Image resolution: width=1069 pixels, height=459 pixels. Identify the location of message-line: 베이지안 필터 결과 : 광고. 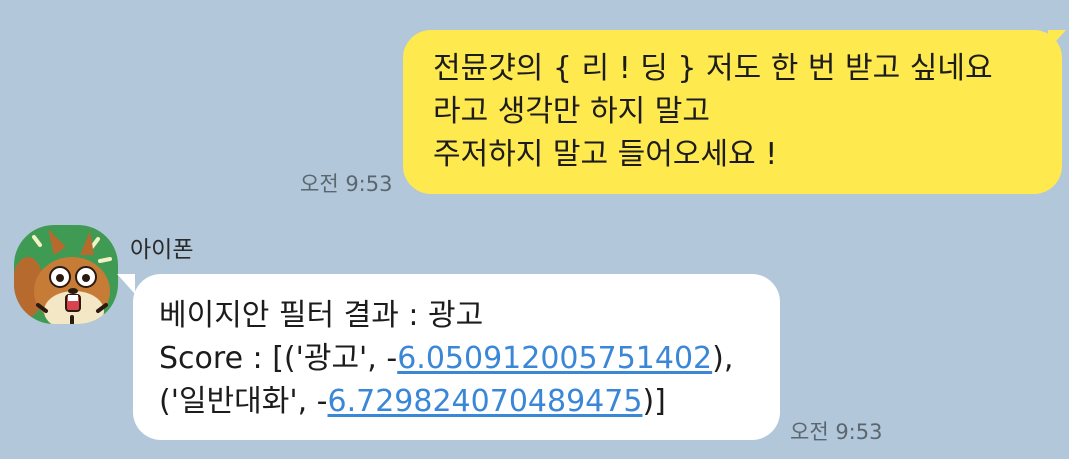
(321, 315).